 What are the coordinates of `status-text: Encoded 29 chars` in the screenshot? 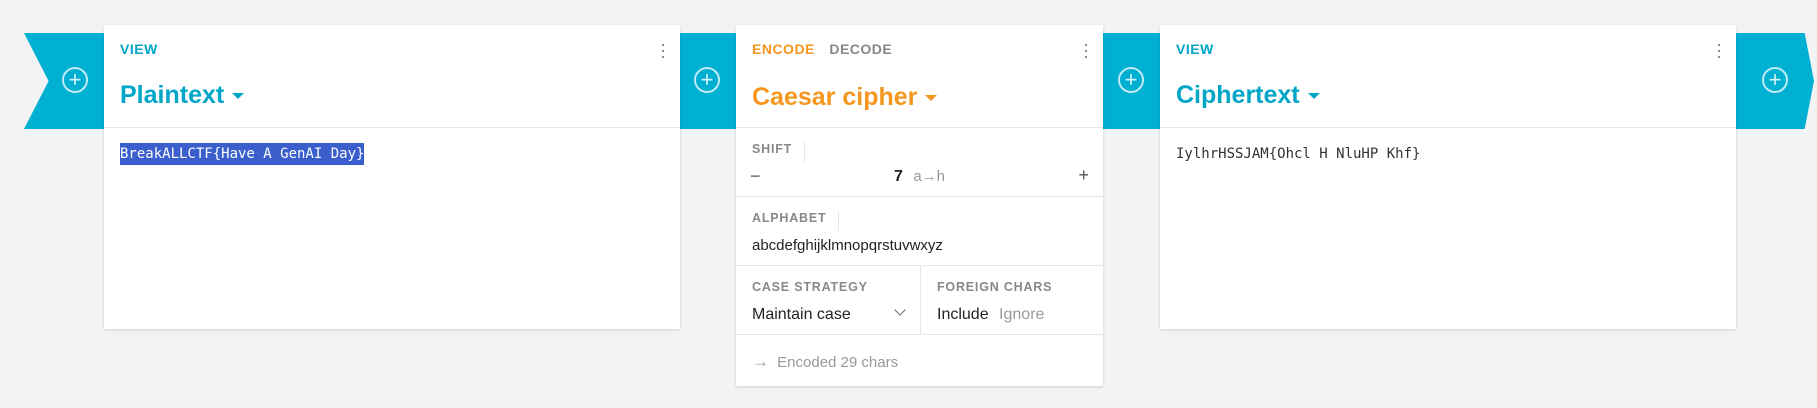 It's located at (838, 362).